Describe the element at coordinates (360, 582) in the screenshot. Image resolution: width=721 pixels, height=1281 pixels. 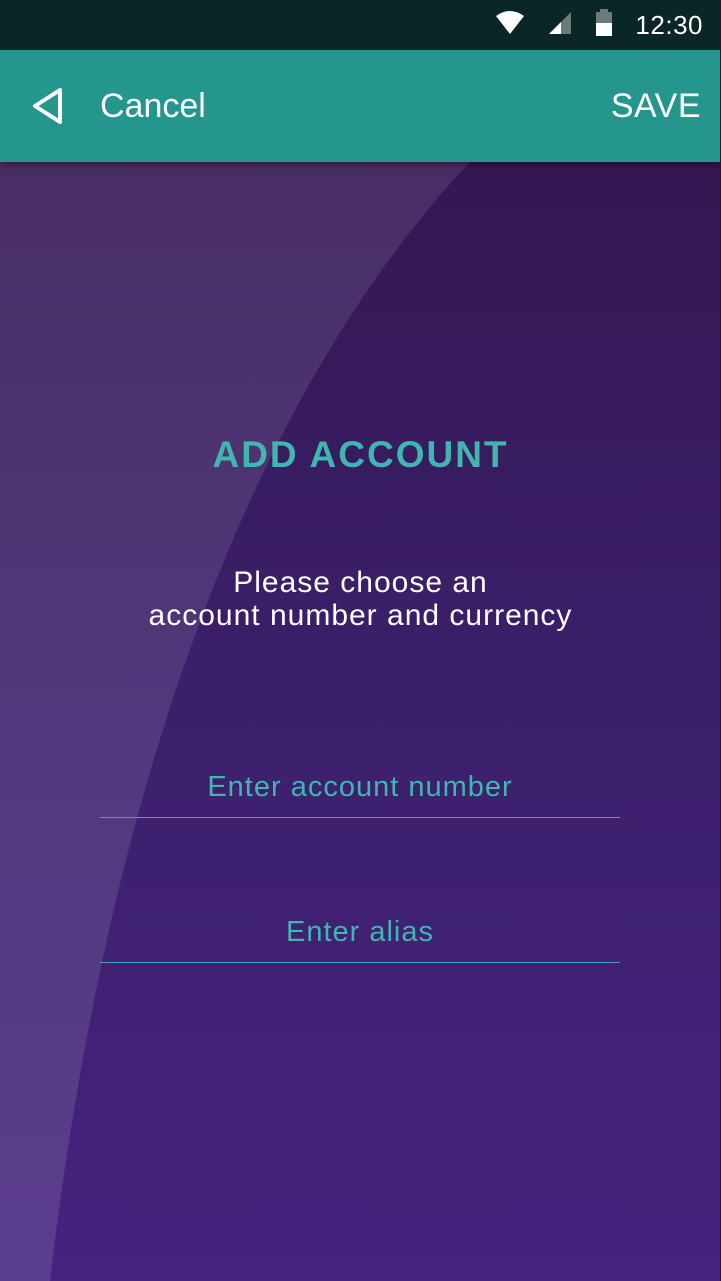
I see `instructions-line-1: Please choose an` at that location.